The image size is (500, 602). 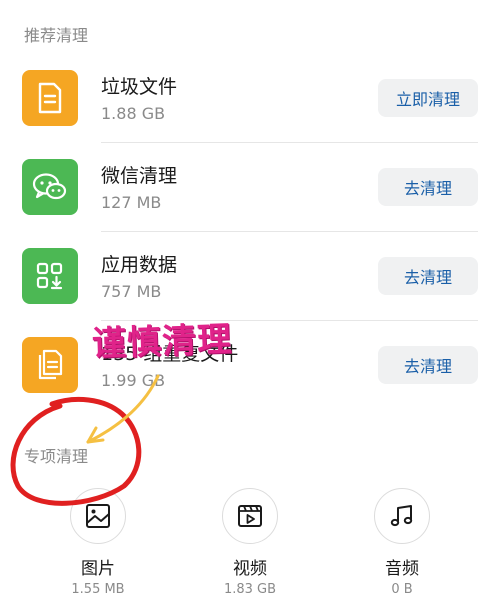 I want to click on tool-name: 视频, so click(x=250, y=569).